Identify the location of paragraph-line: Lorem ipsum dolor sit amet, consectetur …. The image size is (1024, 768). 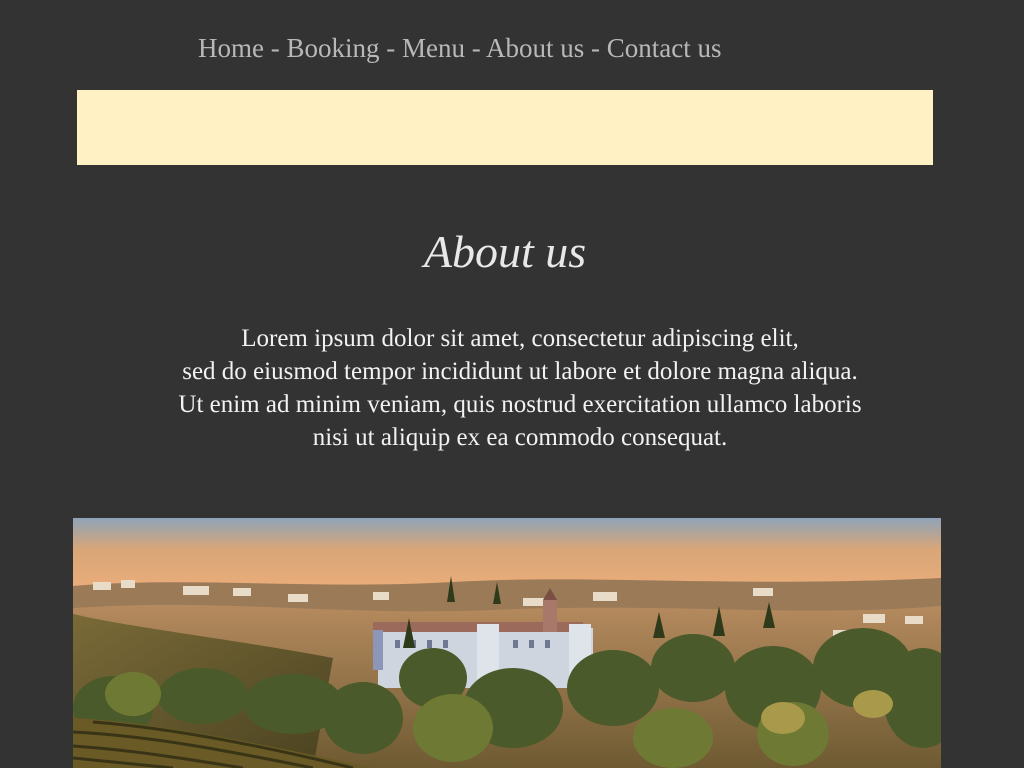
(520, 338).